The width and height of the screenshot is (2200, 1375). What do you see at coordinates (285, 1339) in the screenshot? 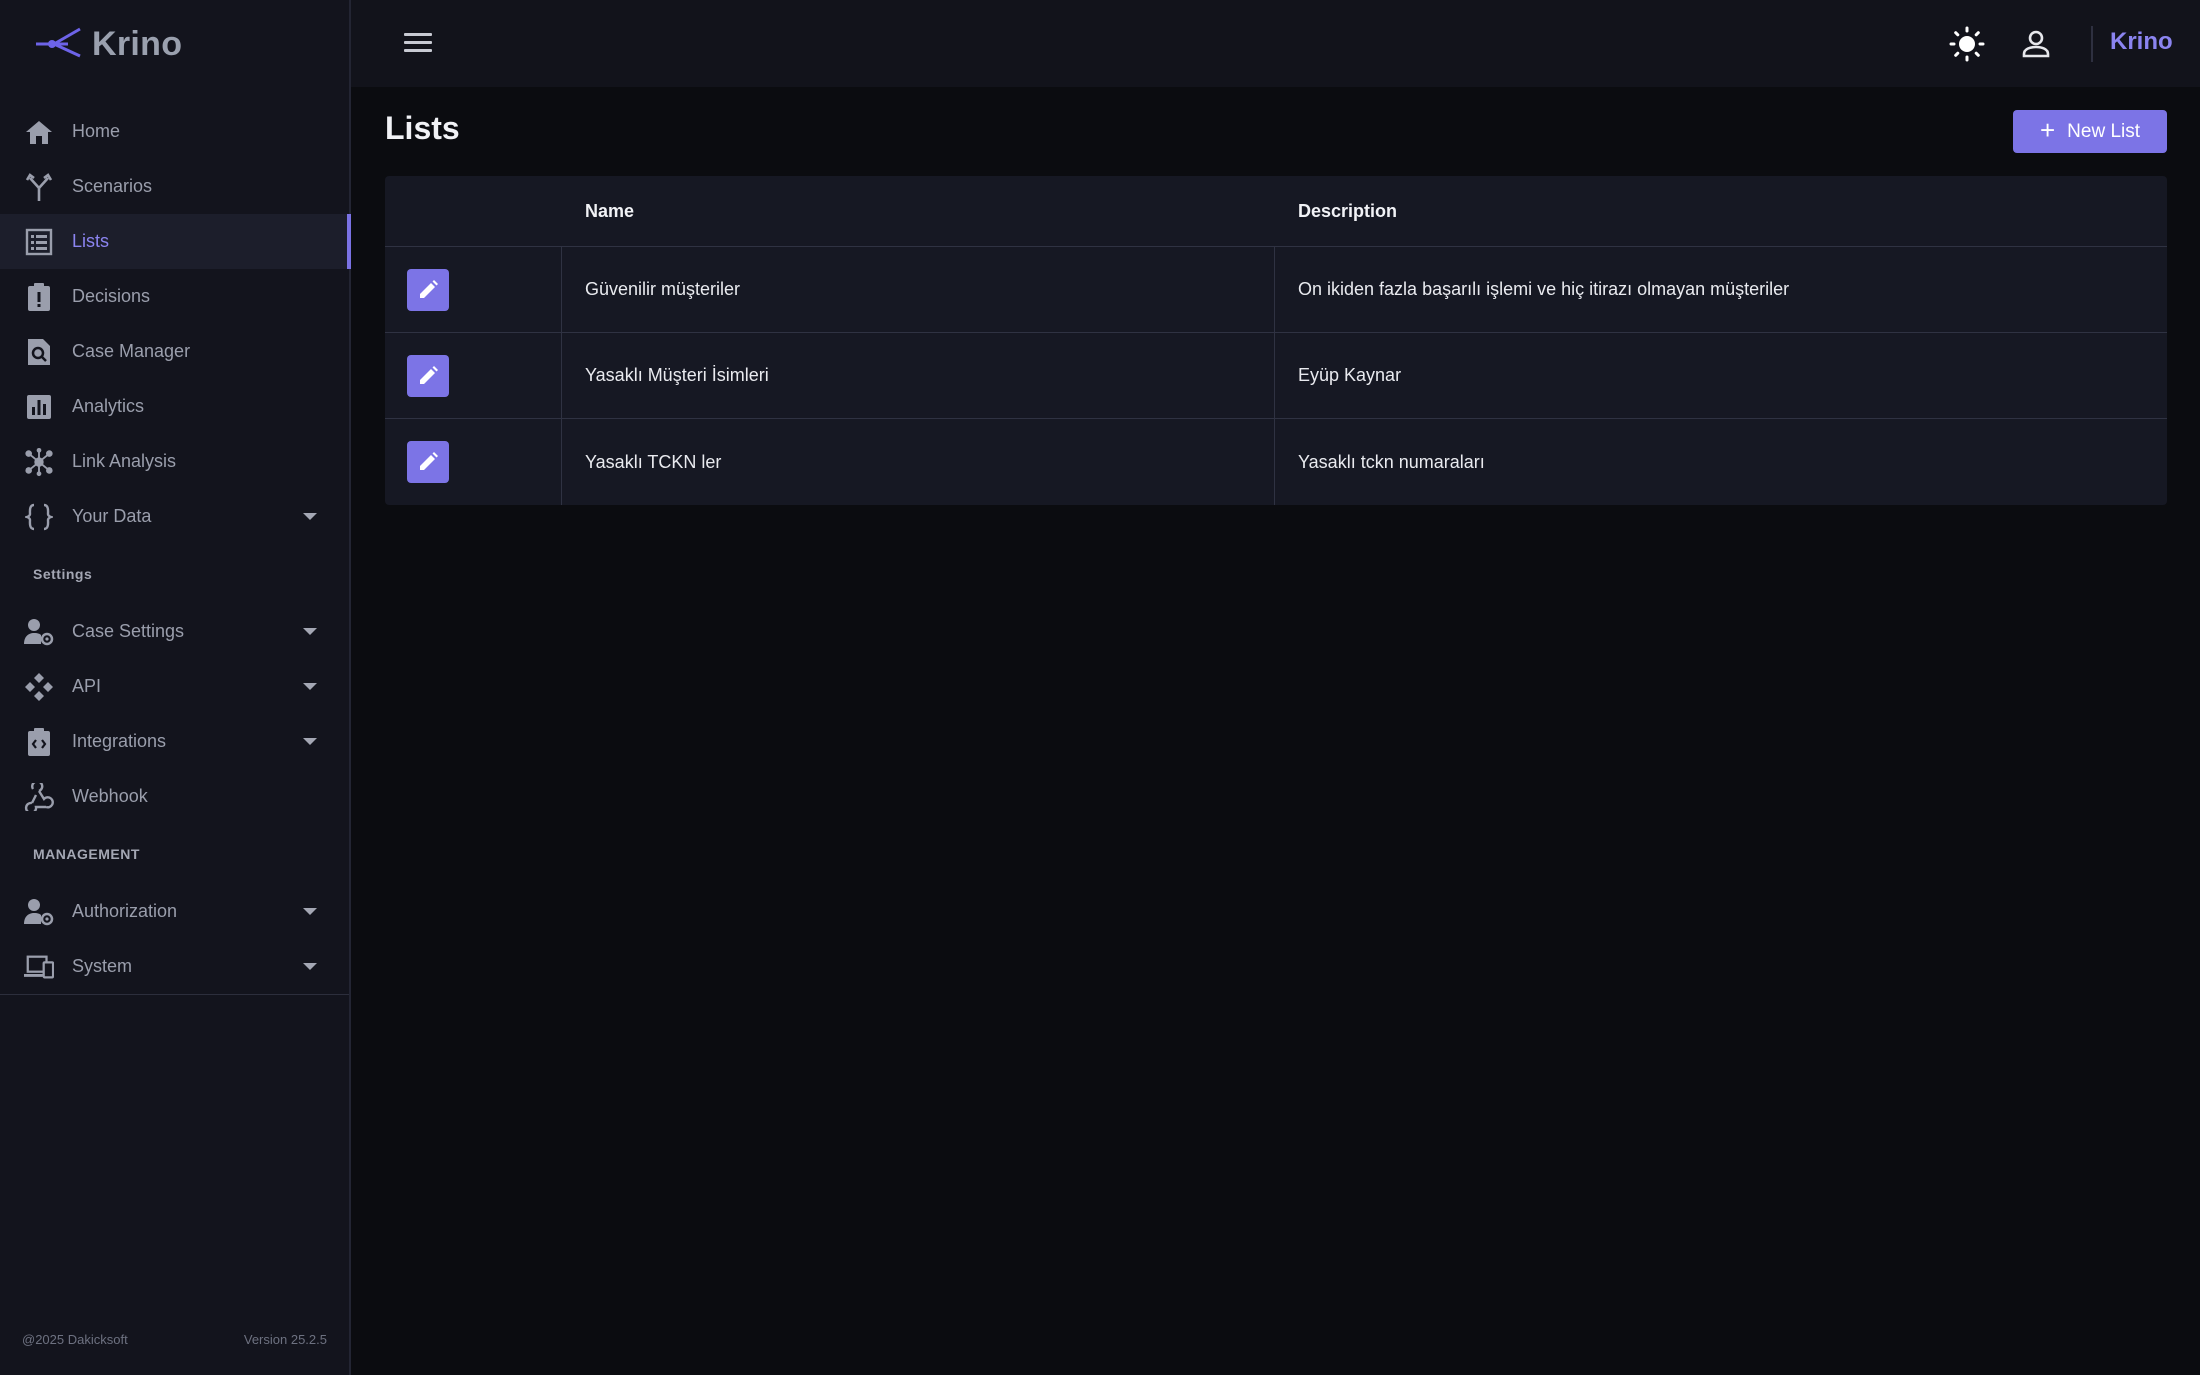
I see `version-text: Version 25.2.5` at bounding box center [285, 1339].